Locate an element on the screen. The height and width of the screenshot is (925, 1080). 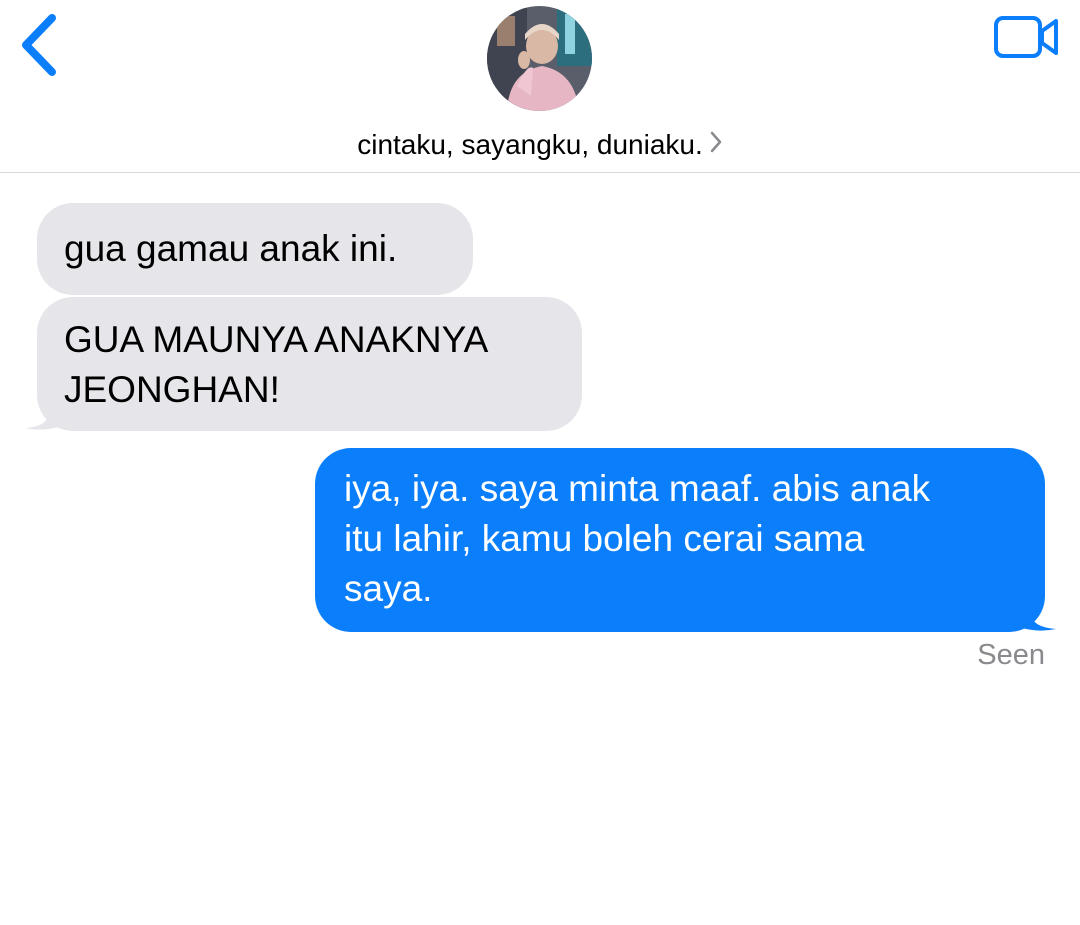
chevron-right-icon is located at coordinates (716, 145).